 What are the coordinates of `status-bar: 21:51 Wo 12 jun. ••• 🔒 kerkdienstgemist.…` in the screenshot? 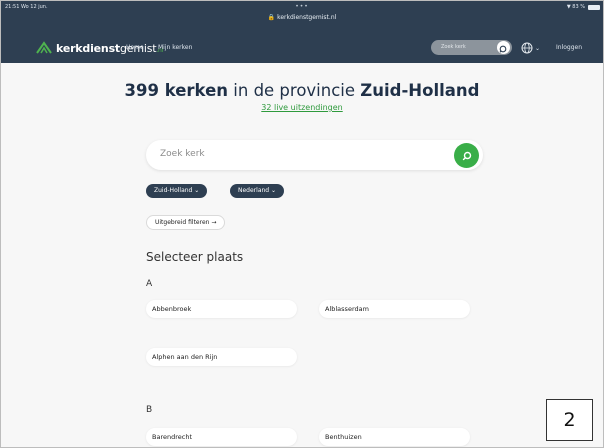 It's located at (302, 17).